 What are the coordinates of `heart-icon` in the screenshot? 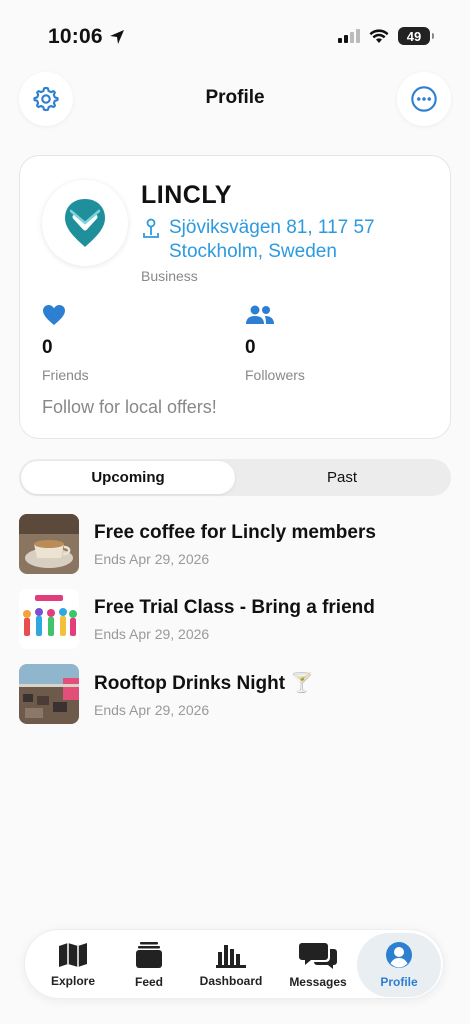 It's located at (54, 315).